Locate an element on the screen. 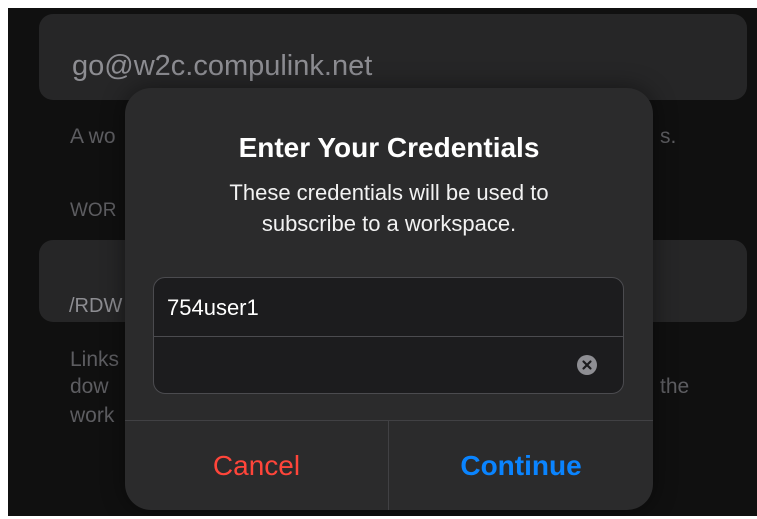 The height and width of the screenshot is (519, 757). email-value: go@w2c.compulink.net is located at coordinates (222, 66).